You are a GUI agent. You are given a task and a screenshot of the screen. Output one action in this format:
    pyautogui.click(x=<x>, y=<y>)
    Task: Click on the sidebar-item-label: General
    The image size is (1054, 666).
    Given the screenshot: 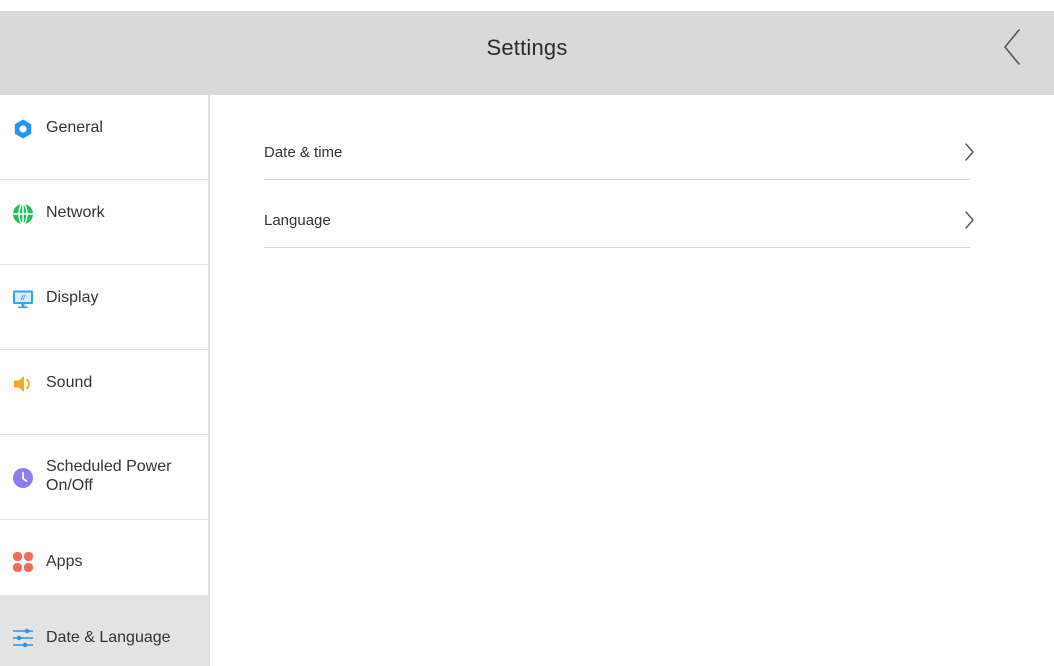 What is the action you would take?
    pyautogui.click(x=74, y=127)
    